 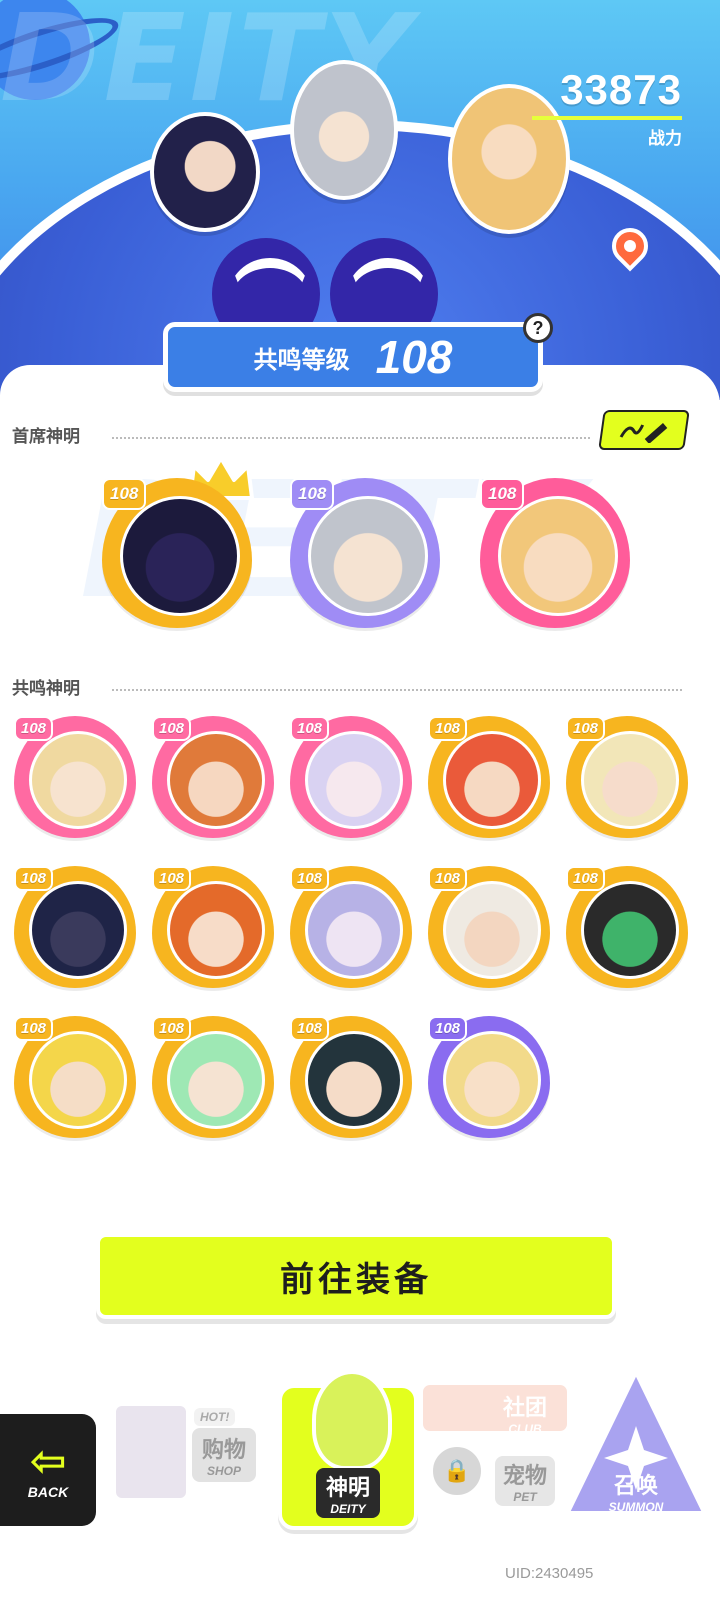 I want to click on nav-deity: 神明 DEITY, so click(x=348, y=1450).